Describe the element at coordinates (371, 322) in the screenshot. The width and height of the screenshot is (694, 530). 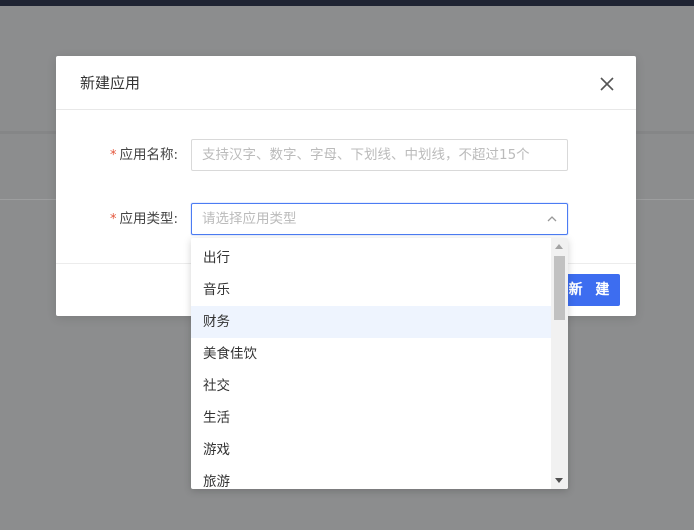
I see `option-item: 财务` at that location.